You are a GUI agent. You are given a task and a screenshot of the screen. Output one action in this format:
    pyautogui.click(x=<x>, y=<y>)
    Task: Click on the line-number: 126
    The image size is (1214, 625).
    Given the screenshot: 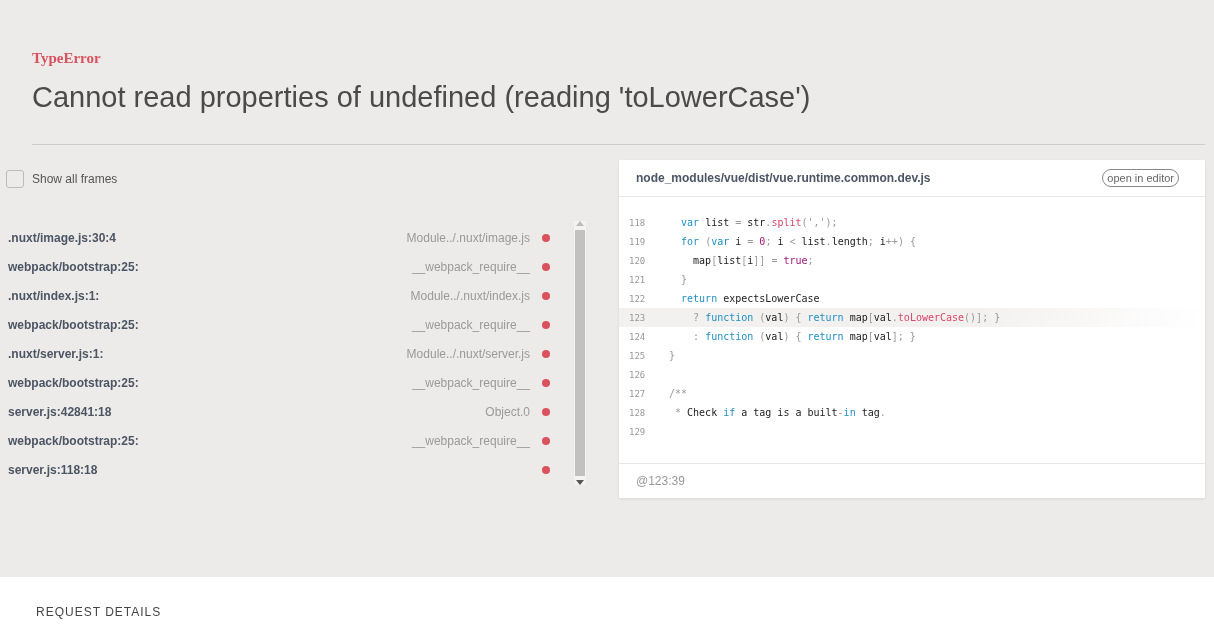 What is the action you would take?
    pyautogui.click(x=637, y=374)
    